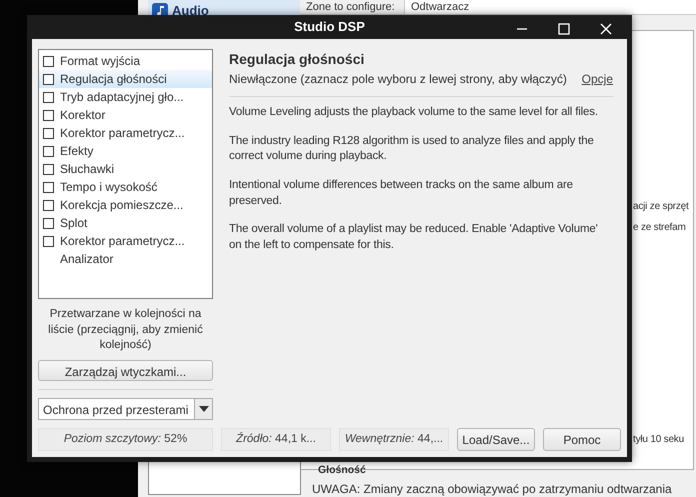 The image size is (696, 497). Describe the element at coordinates (297, 60) in the screenshot. I see `plugin-title: Regulacja głośności` at that location.